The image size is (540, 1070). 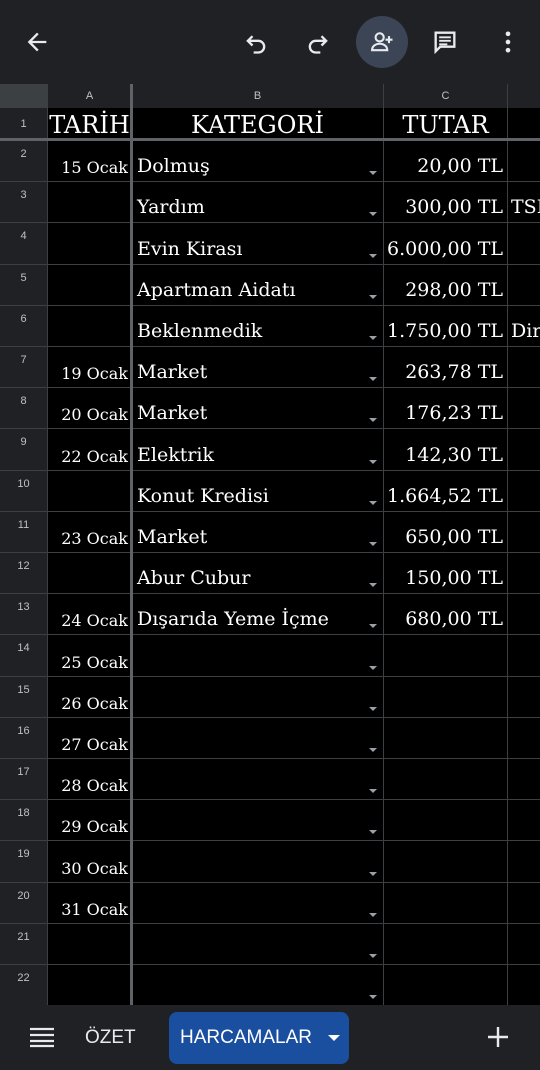 What do you see at coordinates (523, 820) in the screenshot?
I see `cell-d18` at bounding box center [523, 820].